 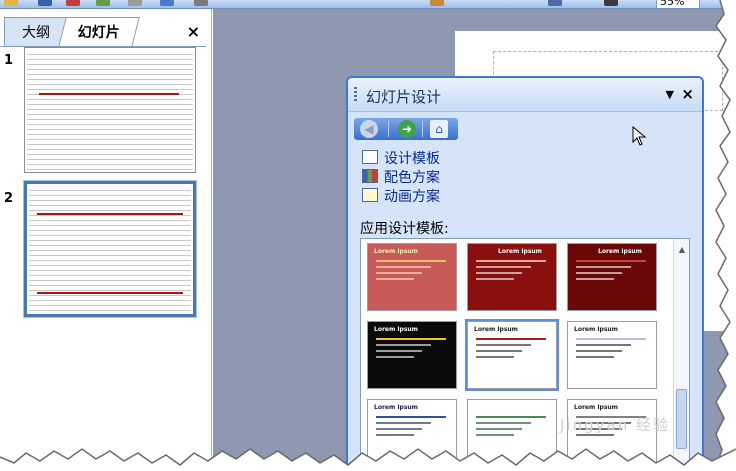 I want to click on link-label: 动画方案, so click(x=412, y=197).